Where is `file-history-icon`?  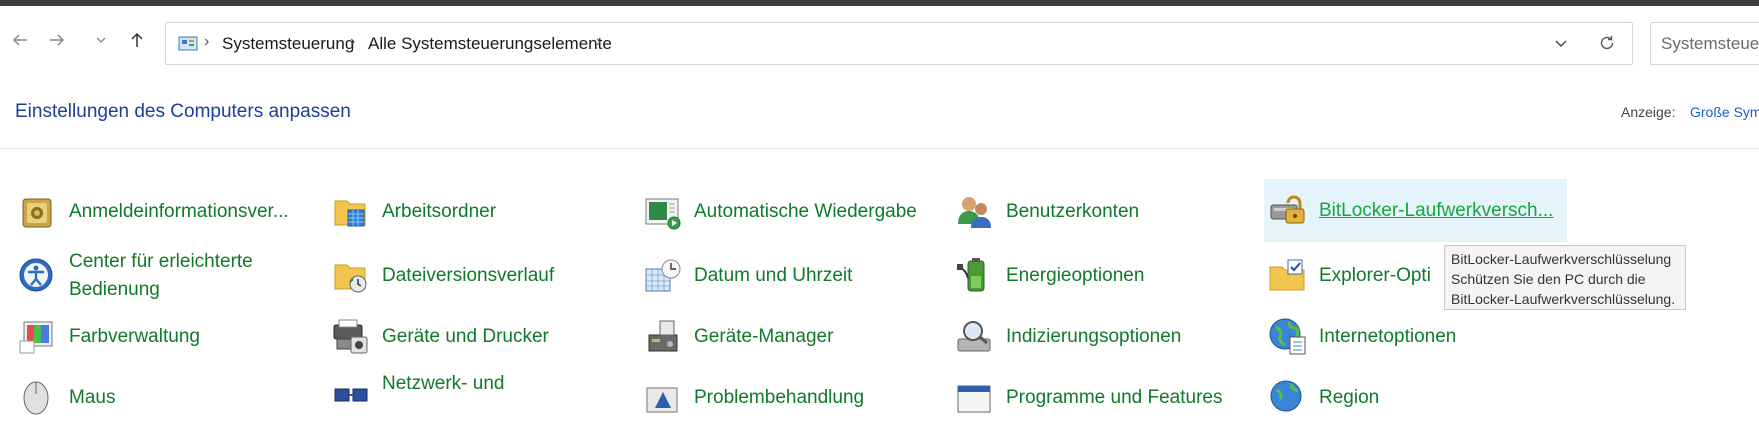
file-history-icon is located at coordinates (351, 276).